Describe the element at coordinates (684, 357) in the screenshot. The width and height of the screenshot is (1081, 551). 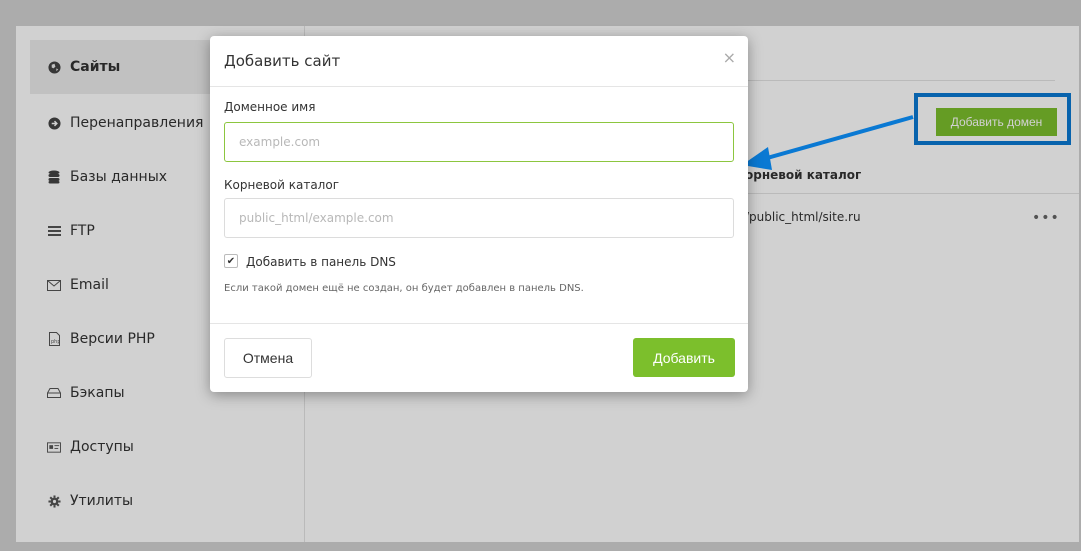
I see `add-button: Добавить` at that location.